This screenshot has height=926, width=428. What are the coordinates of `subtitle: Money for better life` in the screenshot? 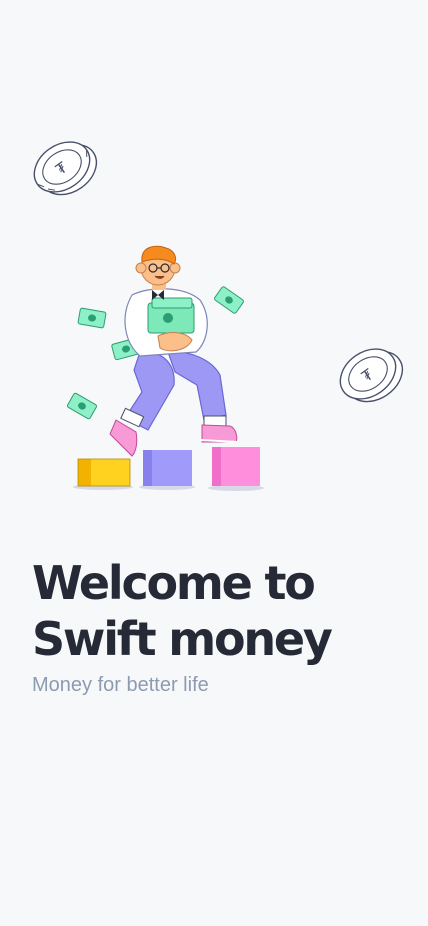 It's located at (120, 685).